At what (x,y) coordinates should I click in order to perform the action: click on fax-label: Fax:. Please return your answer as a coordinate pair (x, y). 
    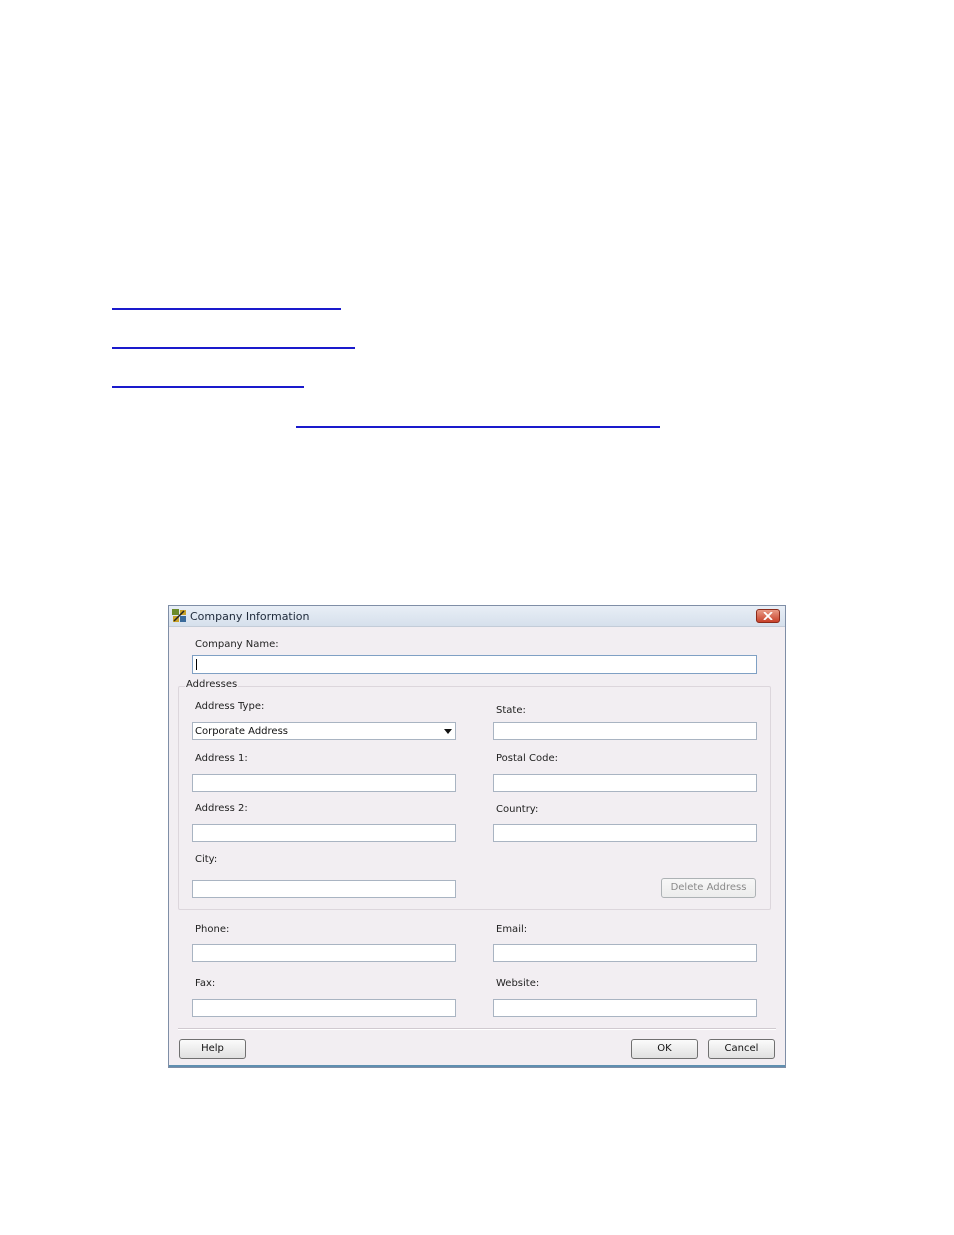
    Looking at the image, I should click on (205, 983).